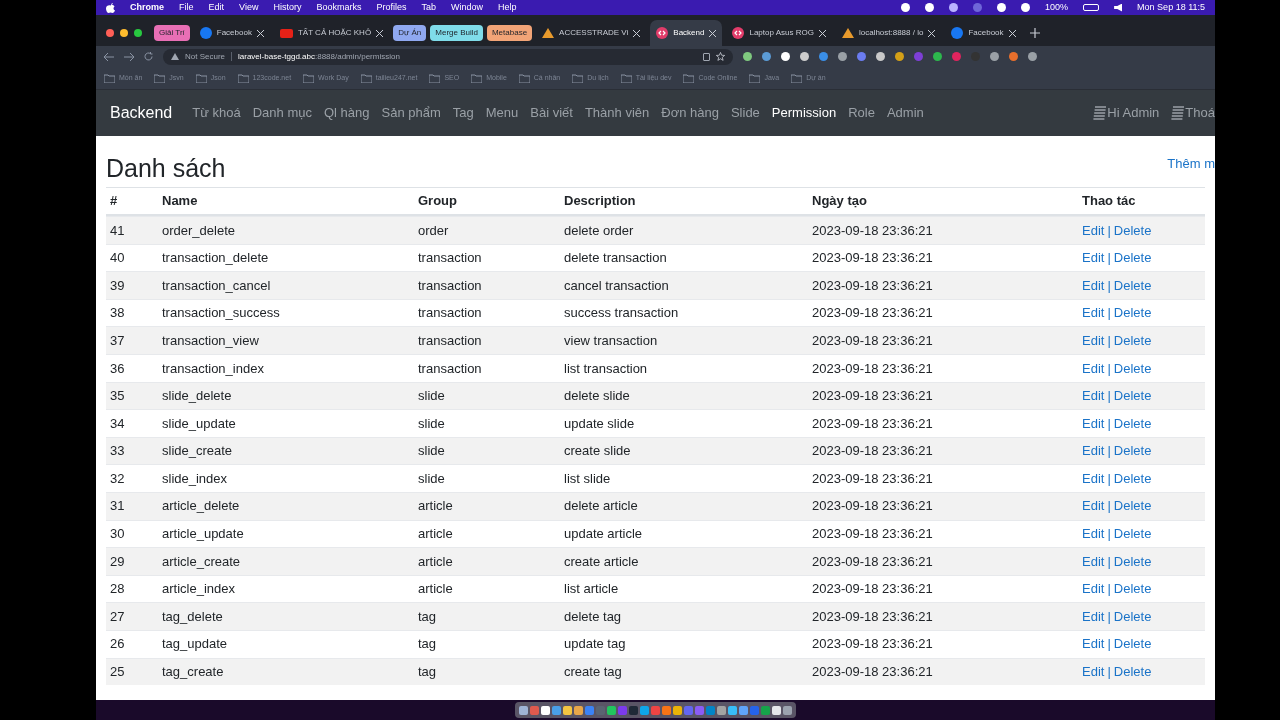  I want to click on browser-tab: Backend, so click(686, 33).